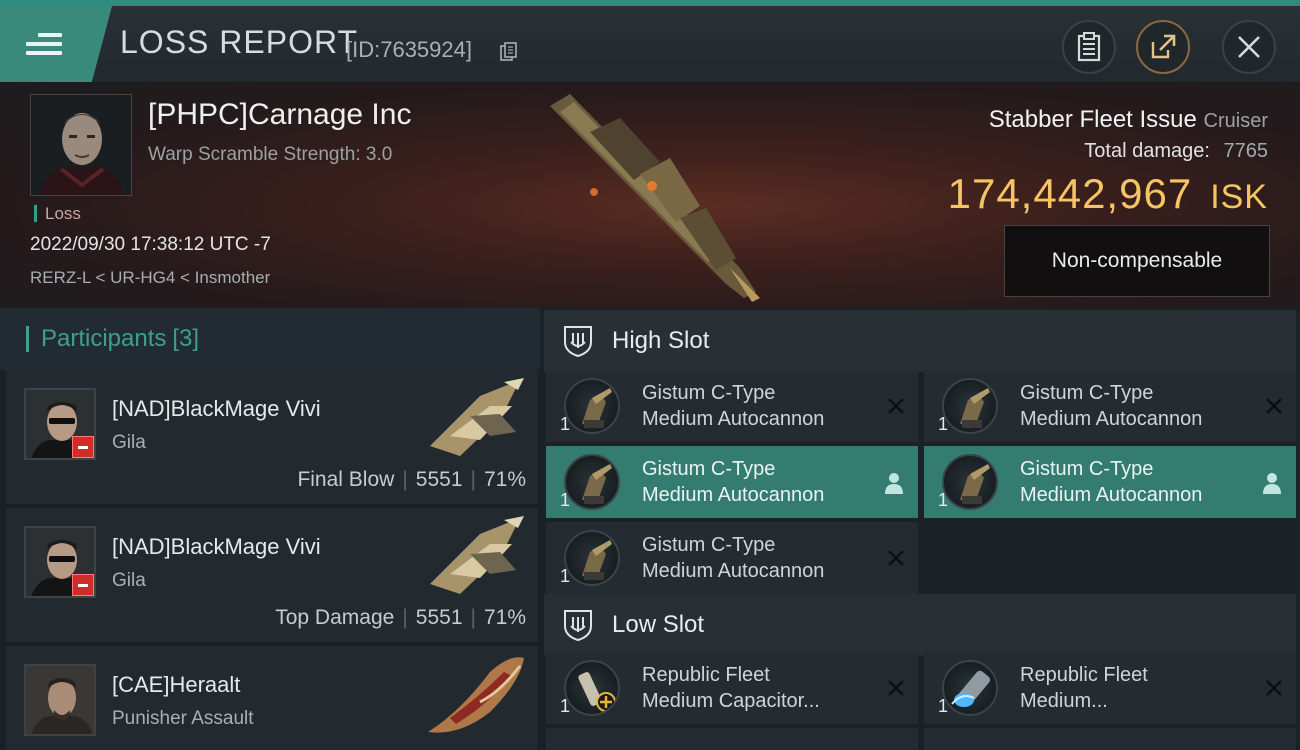  Describe the element at coordinates (346, 479) in the screenshot. I see `participant-role: Final Blow` at that location.